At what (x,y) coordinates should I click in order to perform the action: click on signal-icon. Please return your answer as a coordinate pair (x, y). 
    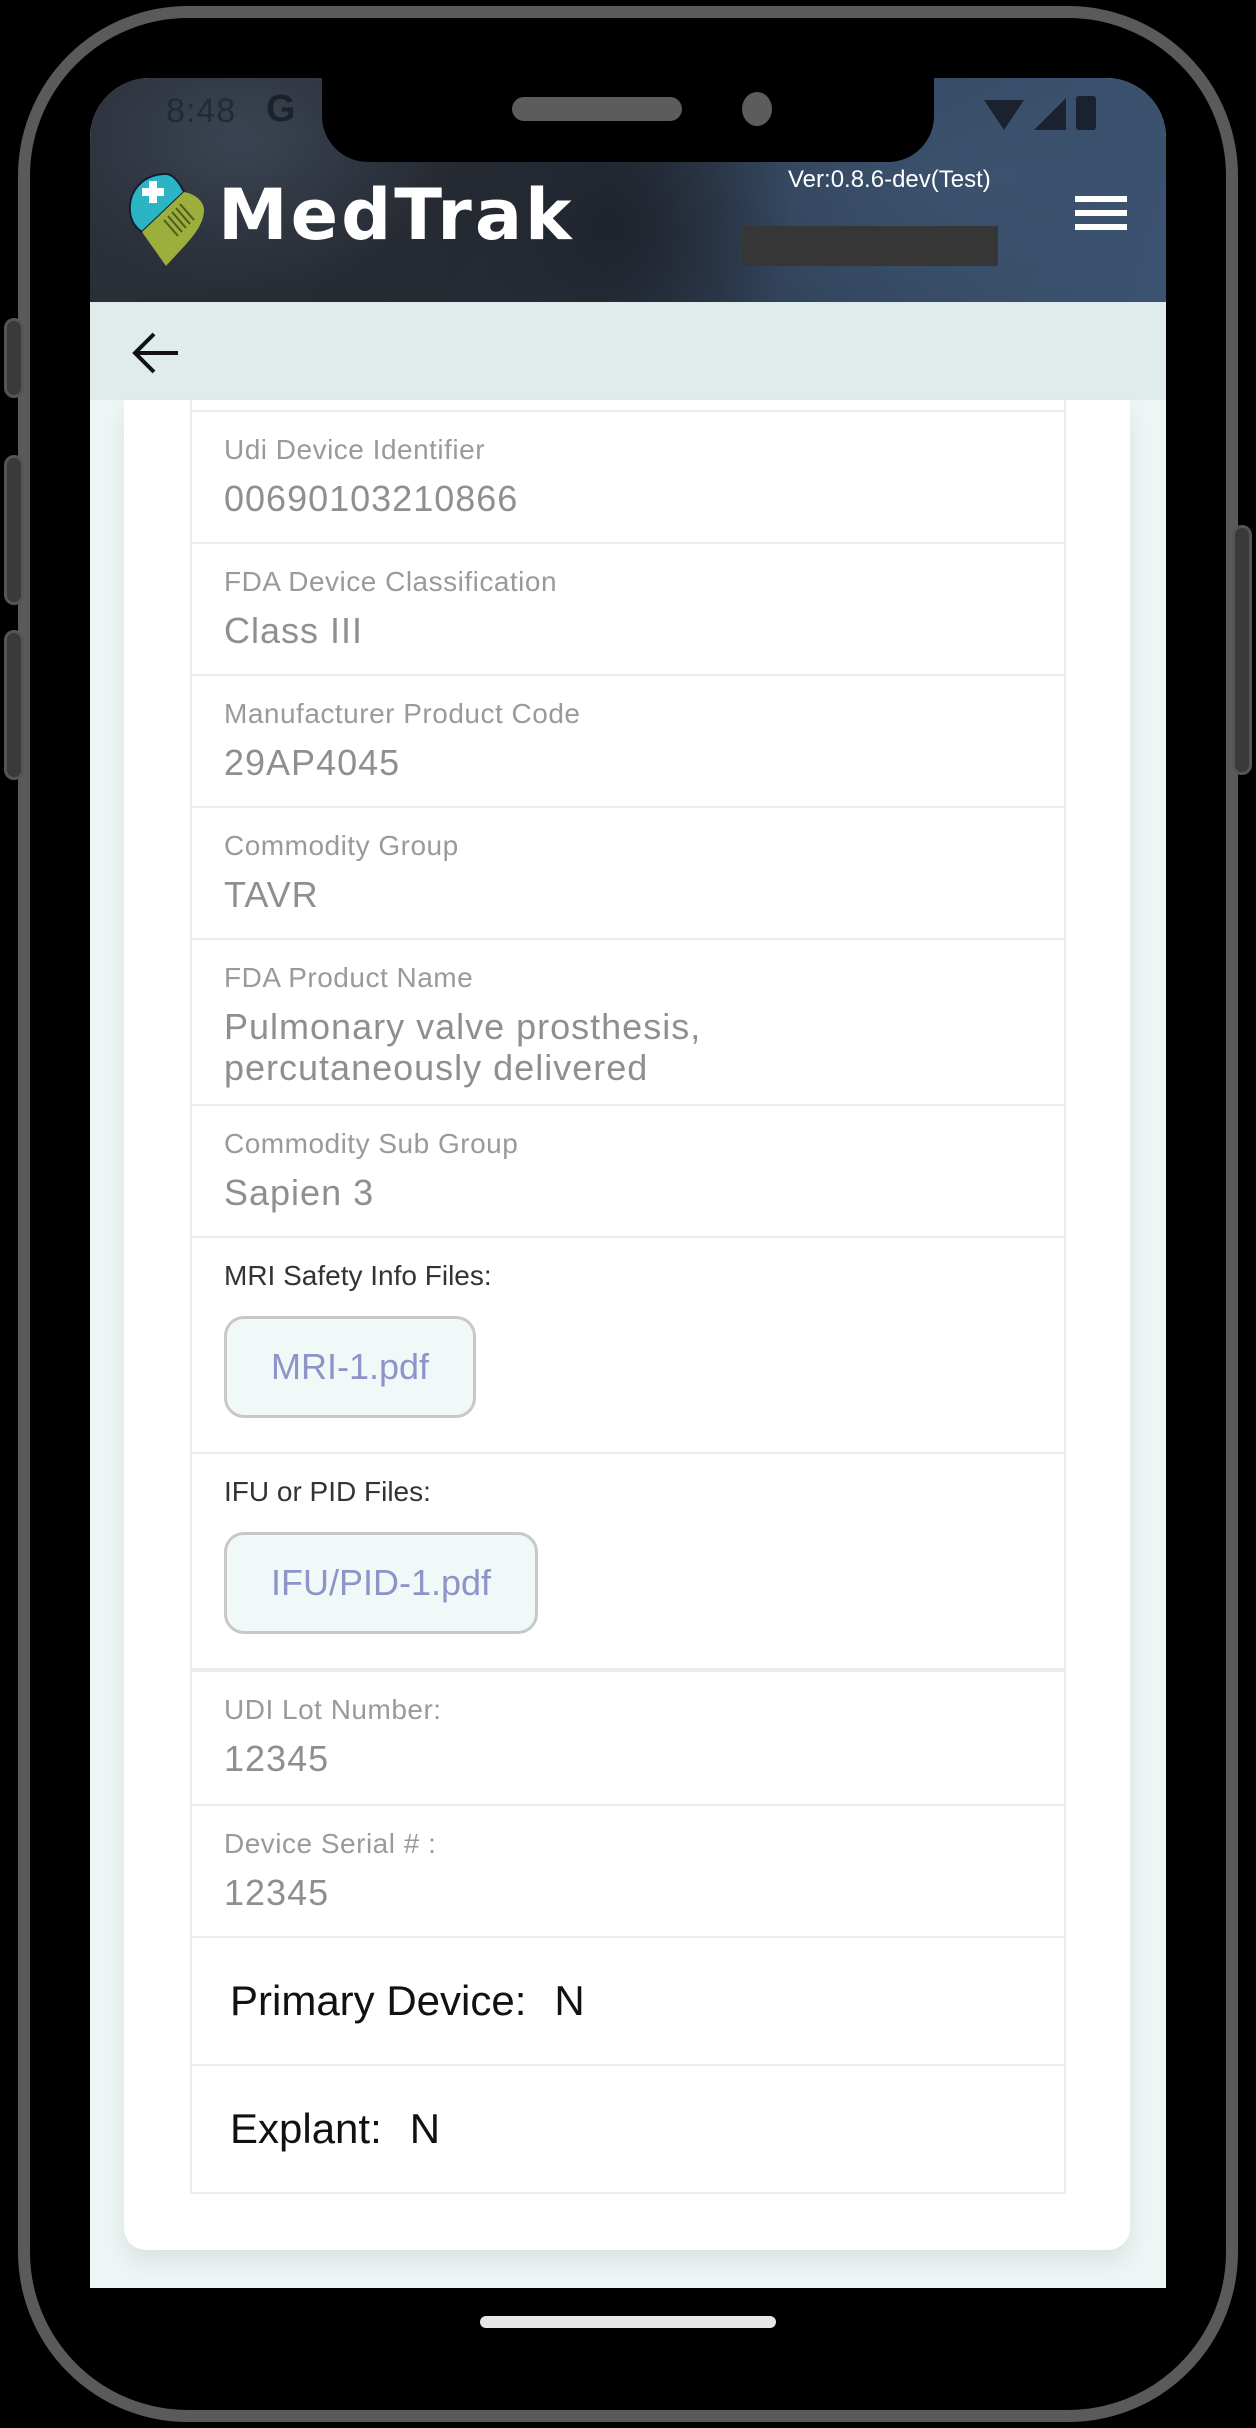
    Looking at the image, I should click on (1050, 114).